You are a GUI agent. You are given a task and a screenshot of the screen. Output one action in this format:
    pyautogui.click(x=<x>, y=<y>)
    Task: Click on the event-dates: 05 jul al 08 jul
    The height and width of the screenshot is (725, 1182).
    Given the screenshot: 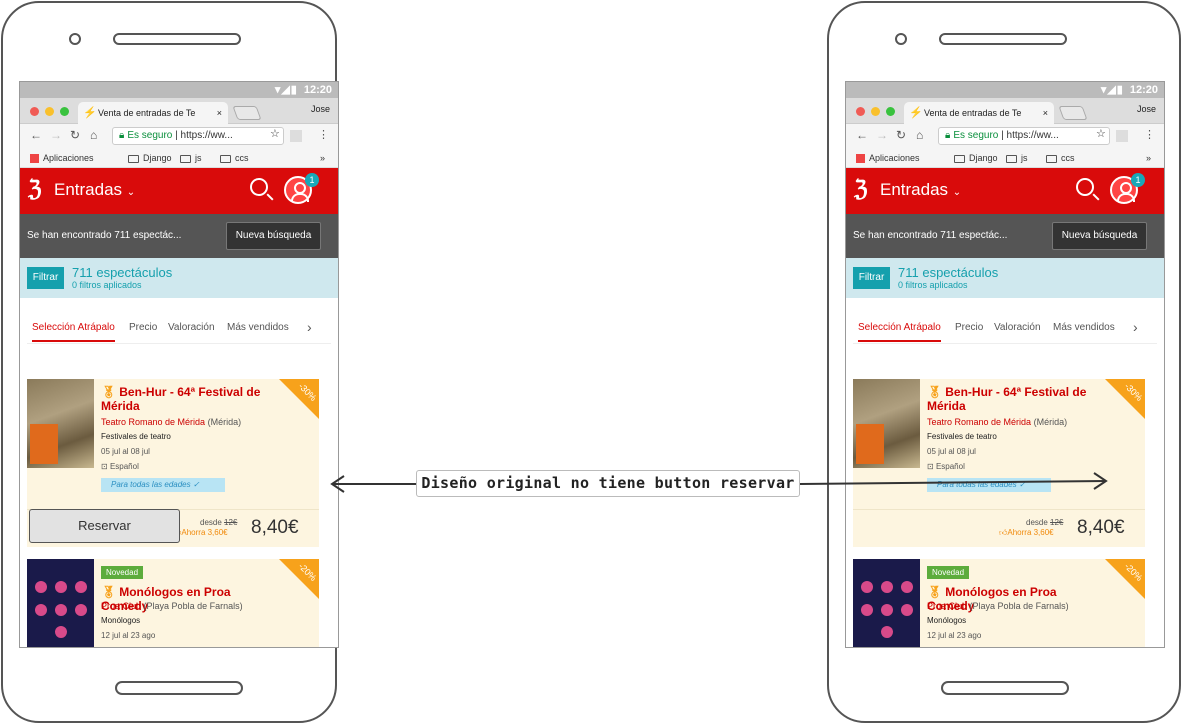 What is the action you would take?
    pyautogui.click(x=951, y=451)
    